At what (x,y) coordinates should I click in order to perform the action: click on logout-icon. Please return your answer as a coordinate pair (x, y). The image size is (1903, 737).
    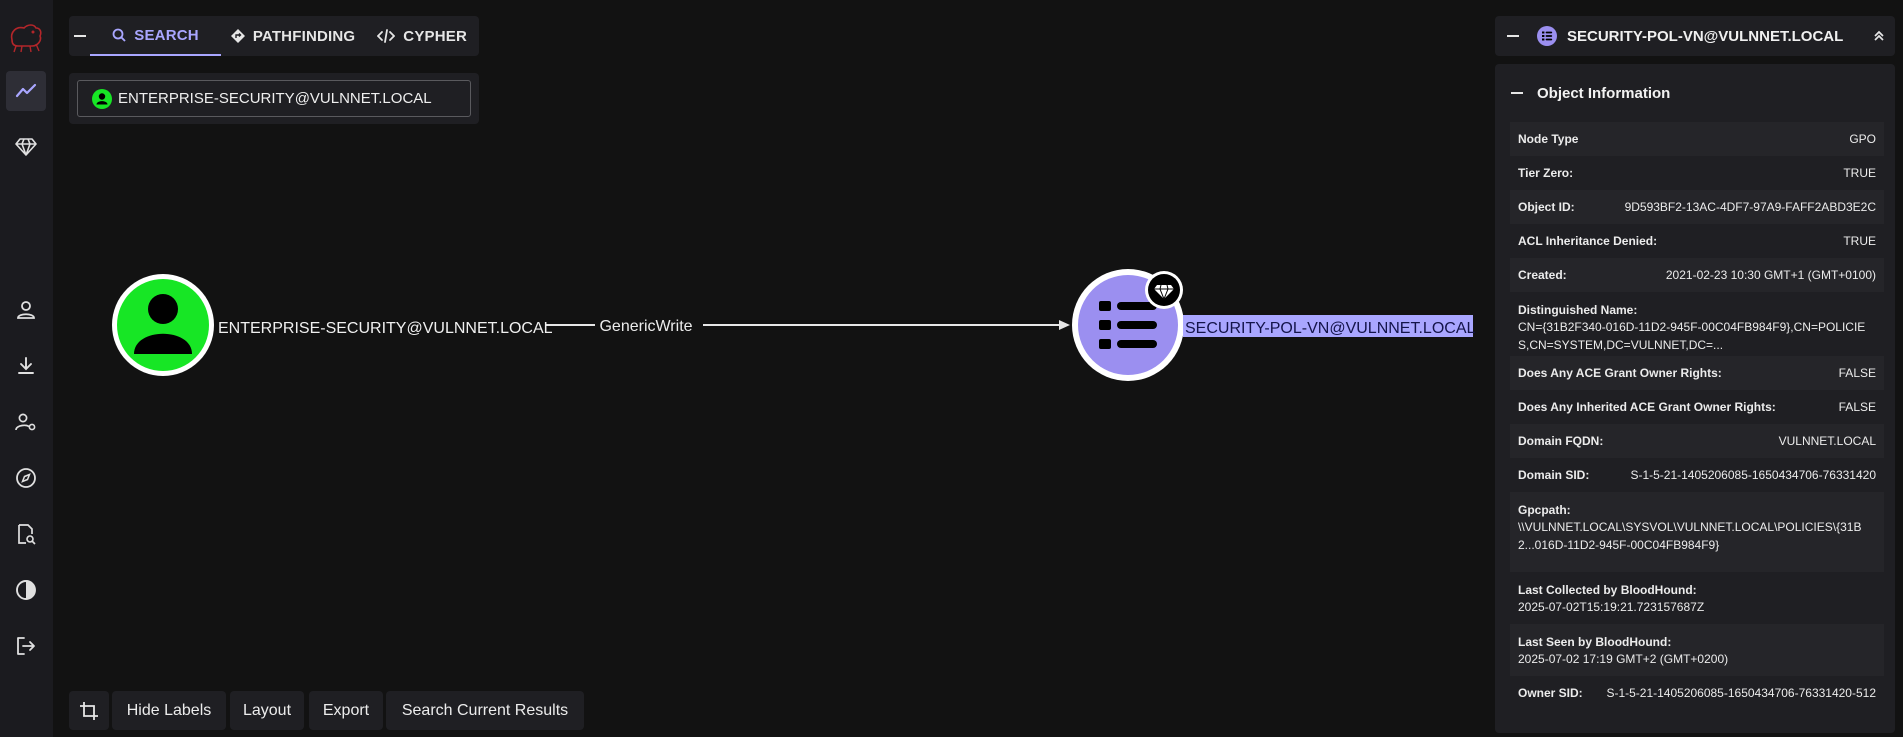
    Looking at the image, I should click on (26, 646).